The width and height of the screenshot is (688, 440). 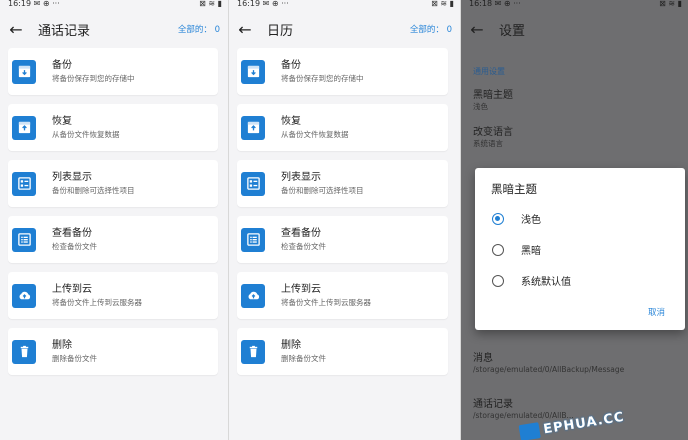 I want to click on pref-summary: /storage/emulated/0/AllBackup/Message, so click(x=549, y=369).